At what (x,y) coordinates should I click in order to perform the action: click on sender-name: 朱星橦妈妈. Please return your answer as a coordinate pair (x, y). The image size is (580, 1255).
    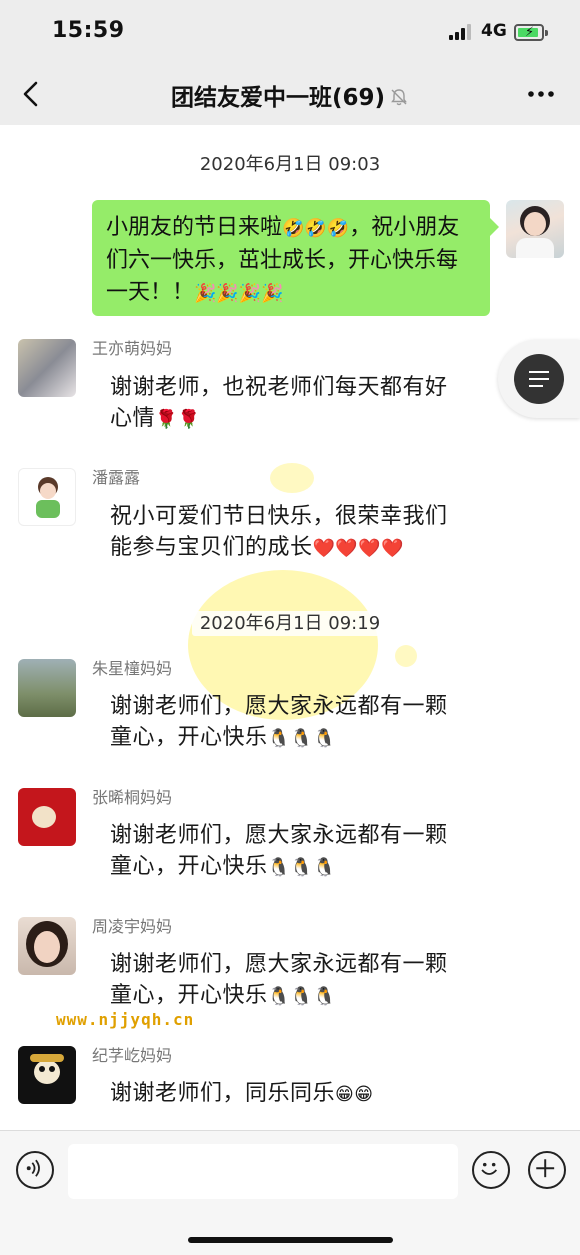
    Looking at the image, I should click on (132, 668).